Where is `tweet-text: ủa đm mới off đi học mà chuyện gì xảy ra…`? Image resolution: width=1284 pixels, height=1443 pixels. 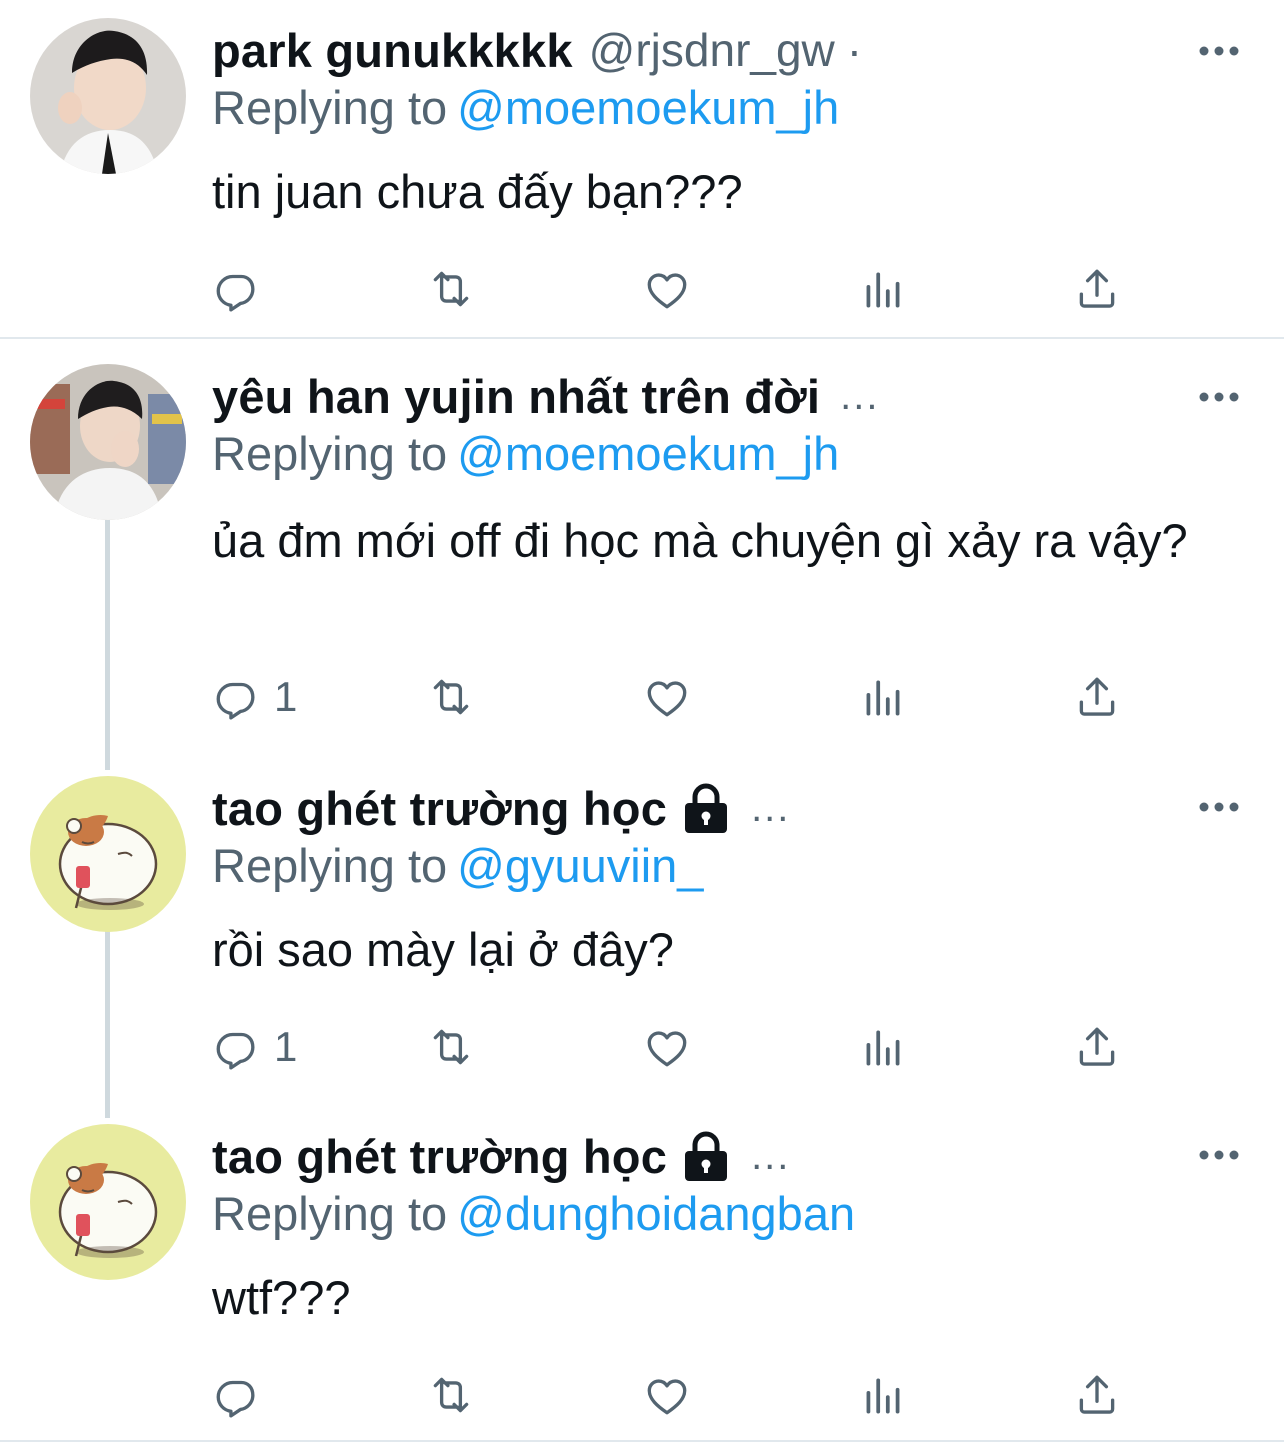
tweet-text: ủa đm mới off đi học mà chuyện gì xảy ra… is located at coordinates (700, 540).